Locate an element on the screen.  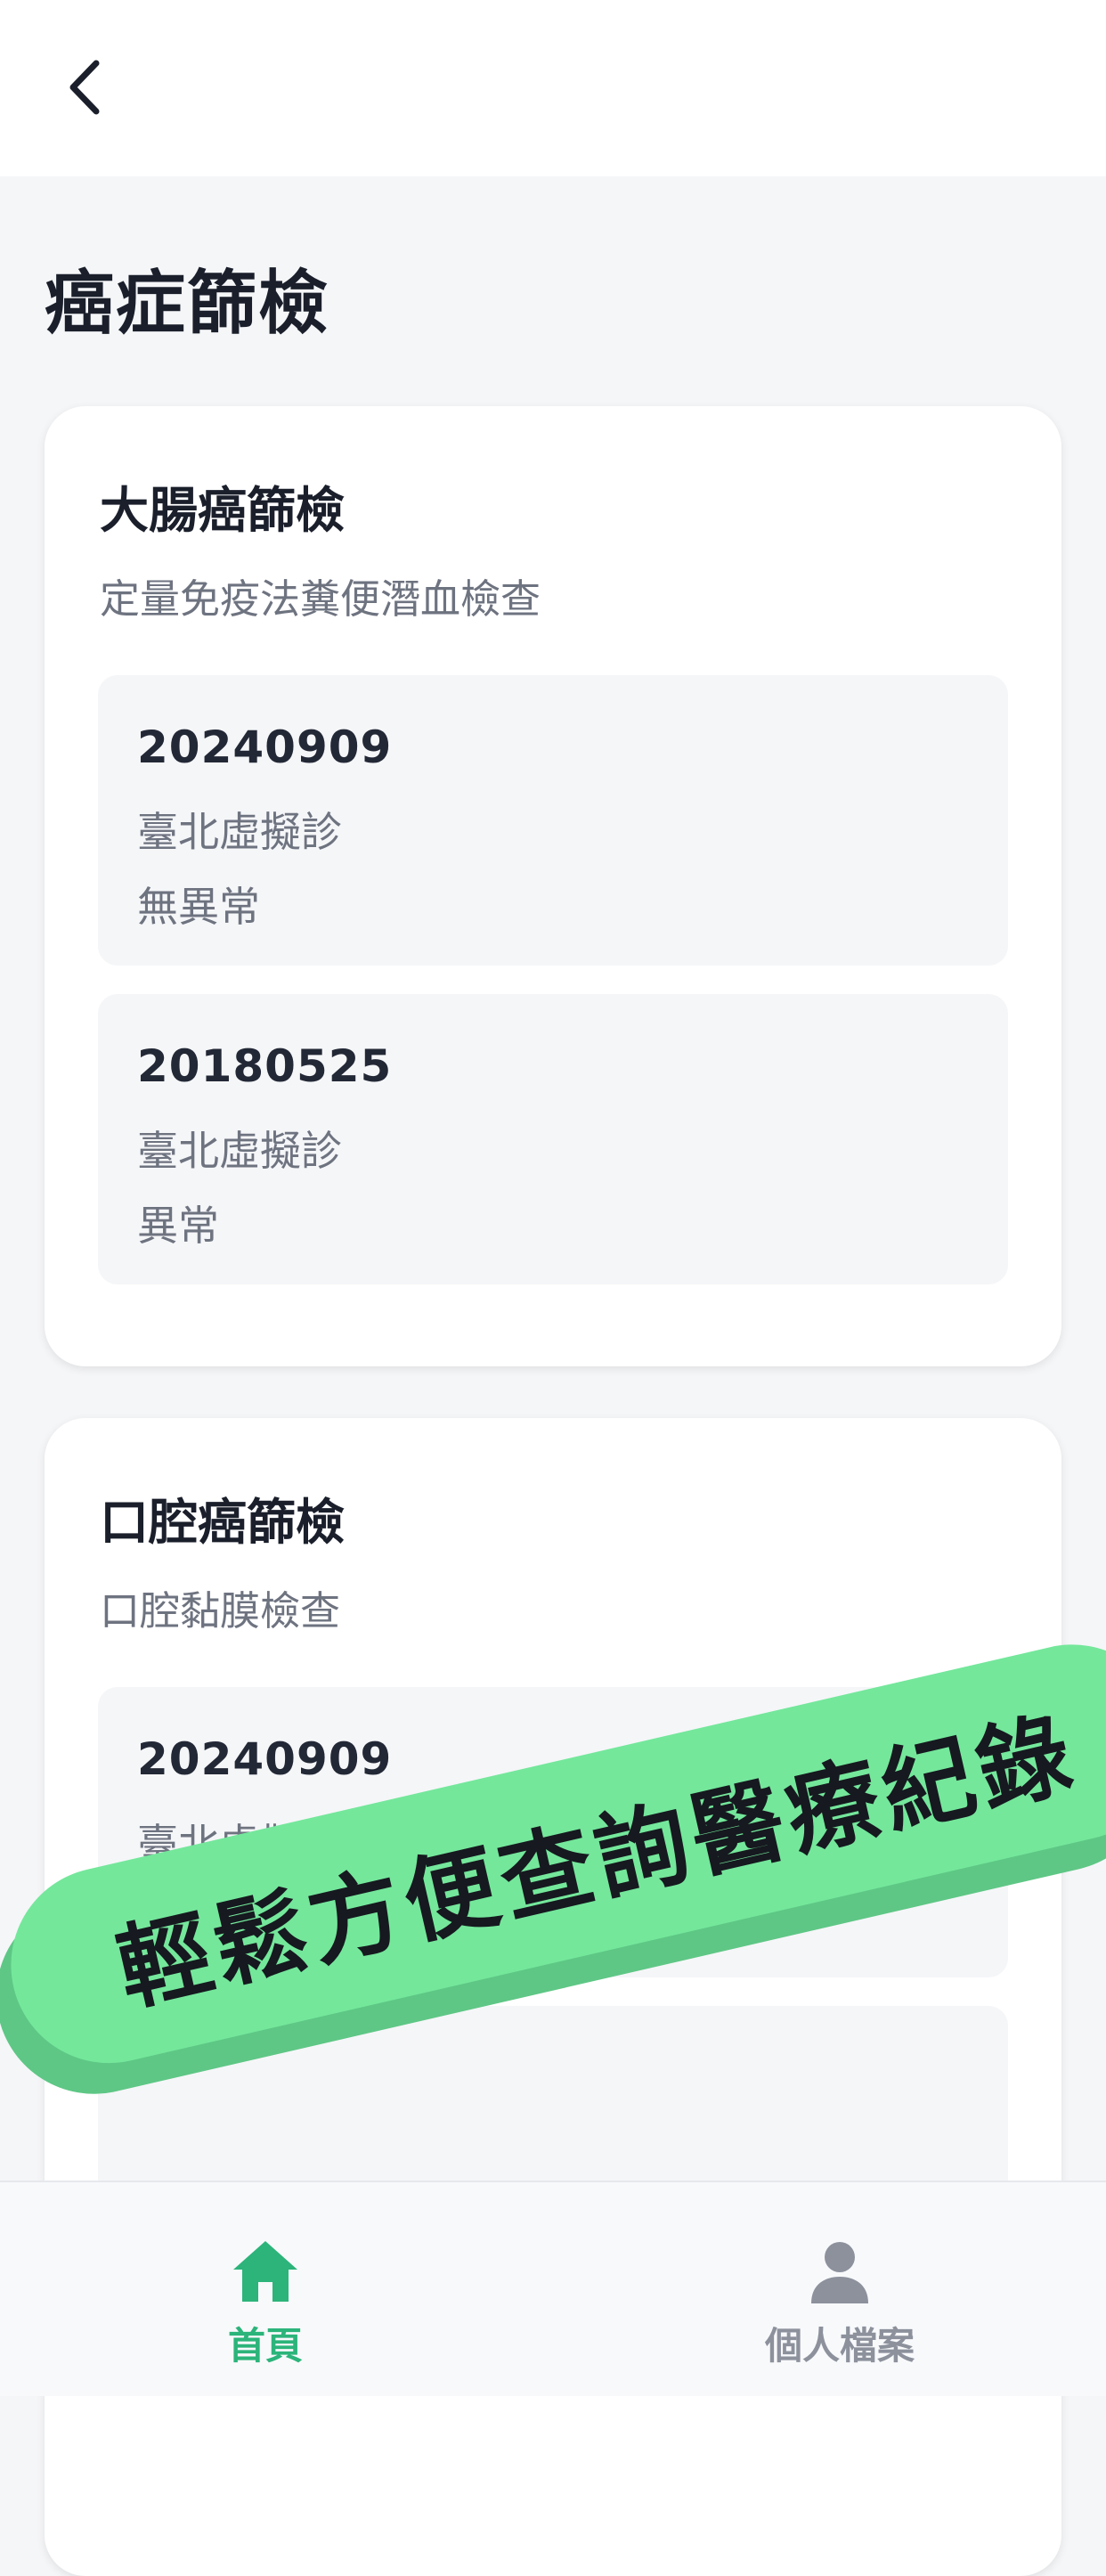
nav-home: 首頁 is located at coordinates (265, 2289).